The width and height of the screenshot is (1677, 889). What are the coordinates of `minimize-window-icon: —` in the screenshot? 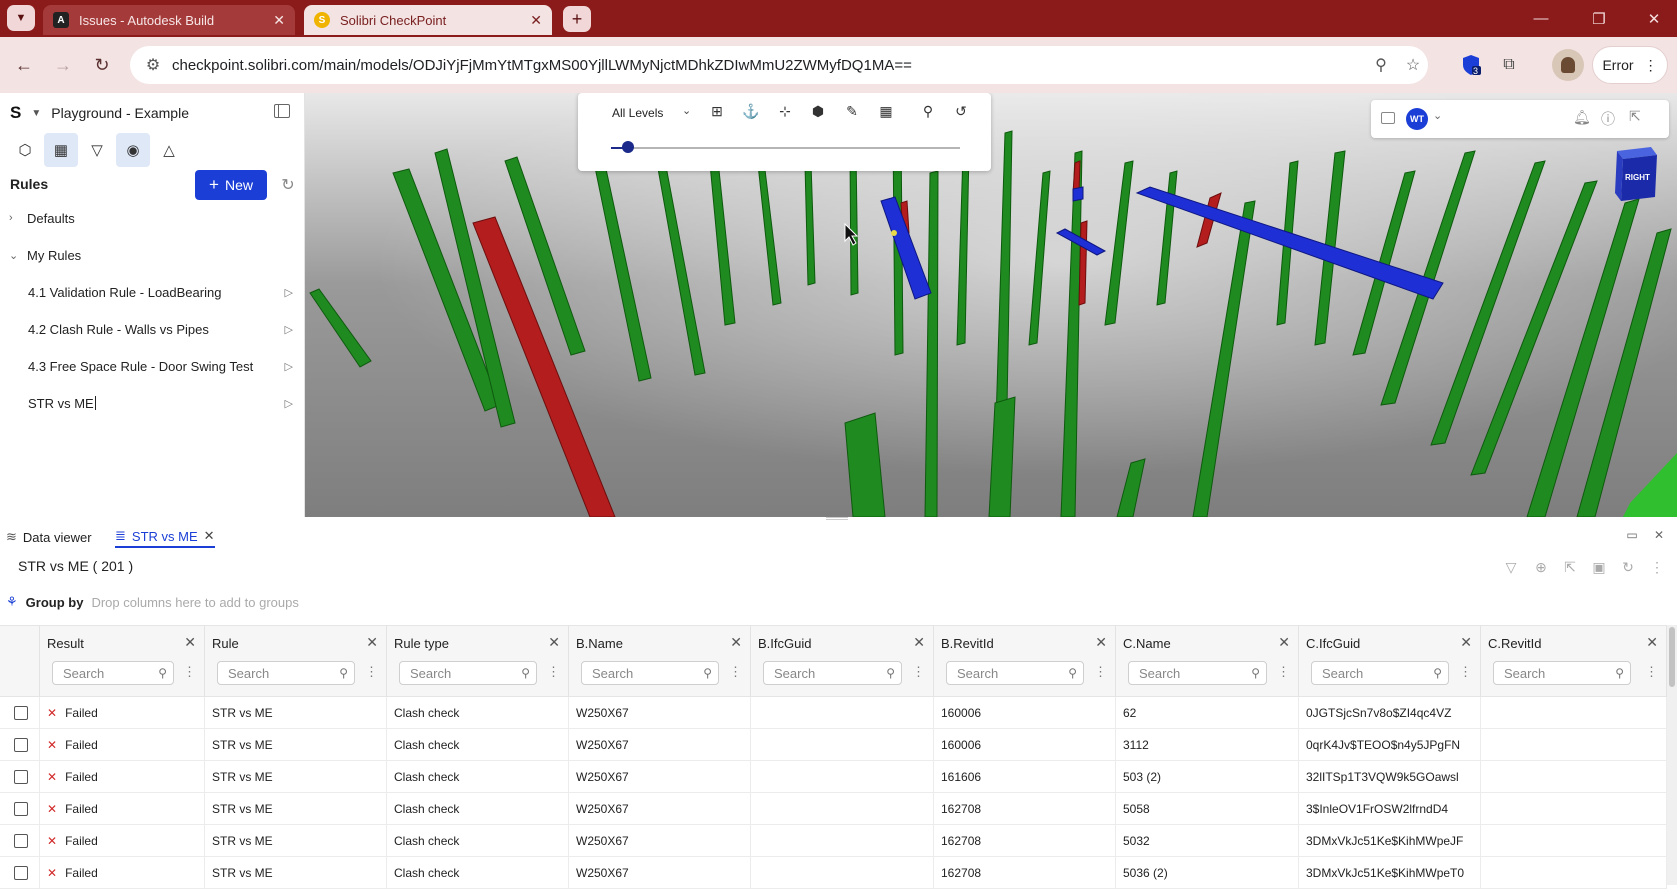 It's located at (1541, 18).